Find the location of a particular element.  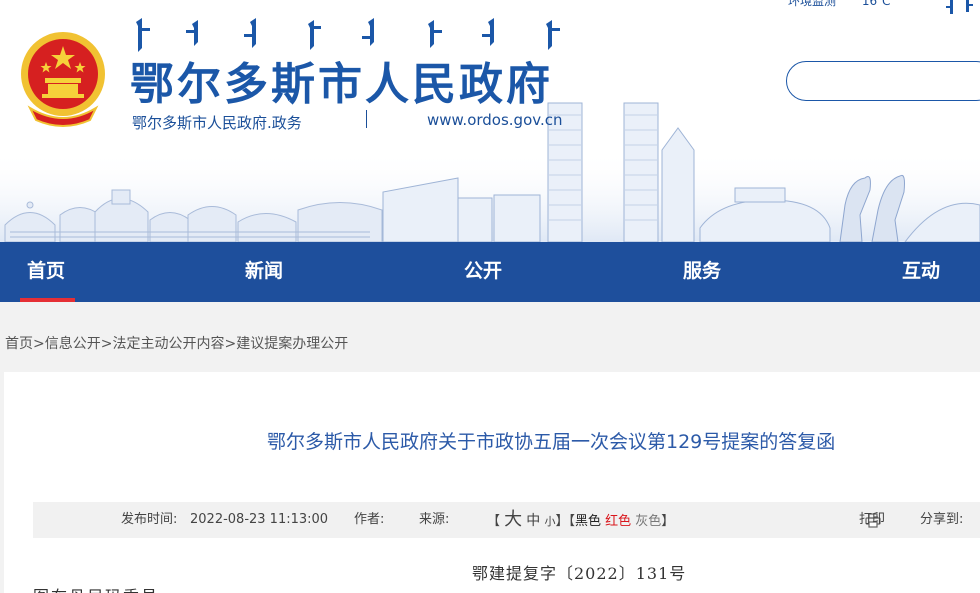

weather-temperature: 16℃ is located at coordinates (876, 4).